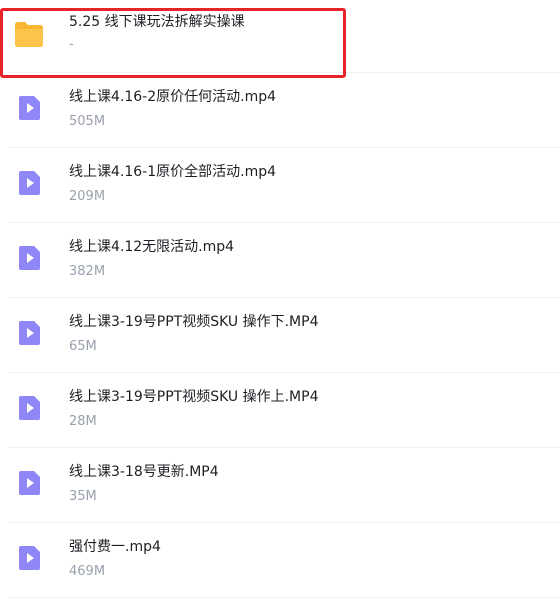 The height and width of the screenshot is (598, 559). Describe the element at coordinates (283, 410) in the screenshot. I see `list-item-video: 线上课3-19号PPT视频SKU 操作上.MP4 28M` at that location.